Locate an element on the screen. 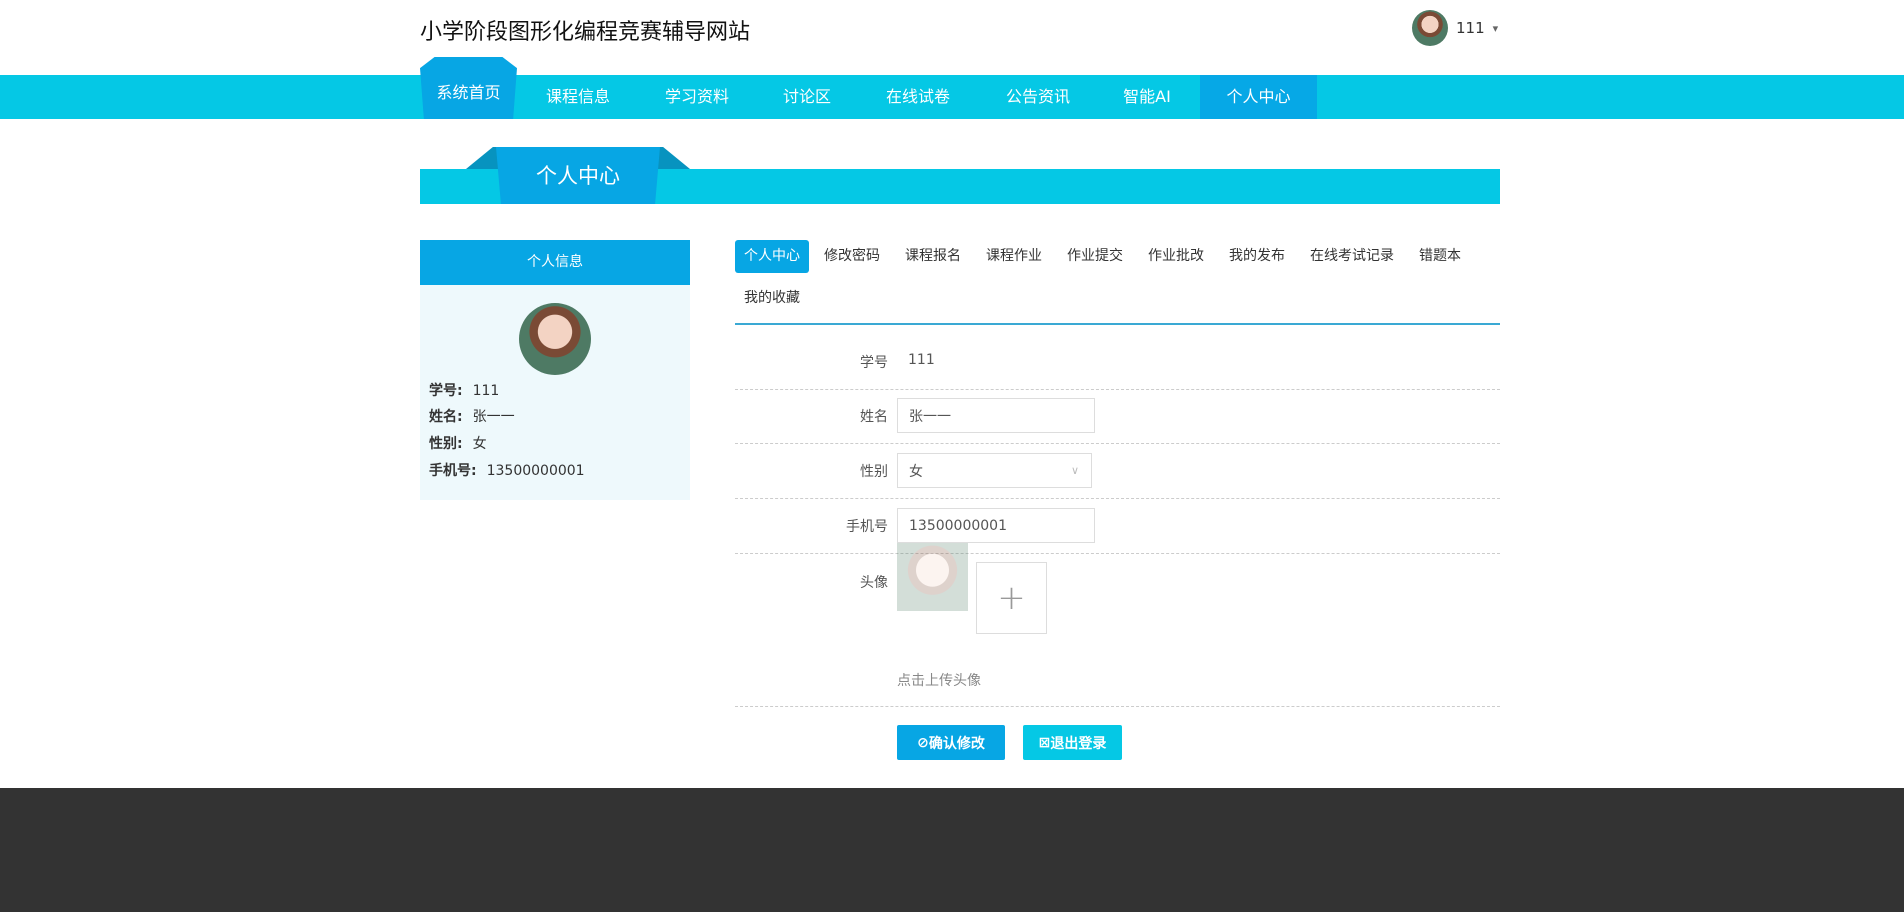  id-value: 111 is located at coordinates (921, 360).